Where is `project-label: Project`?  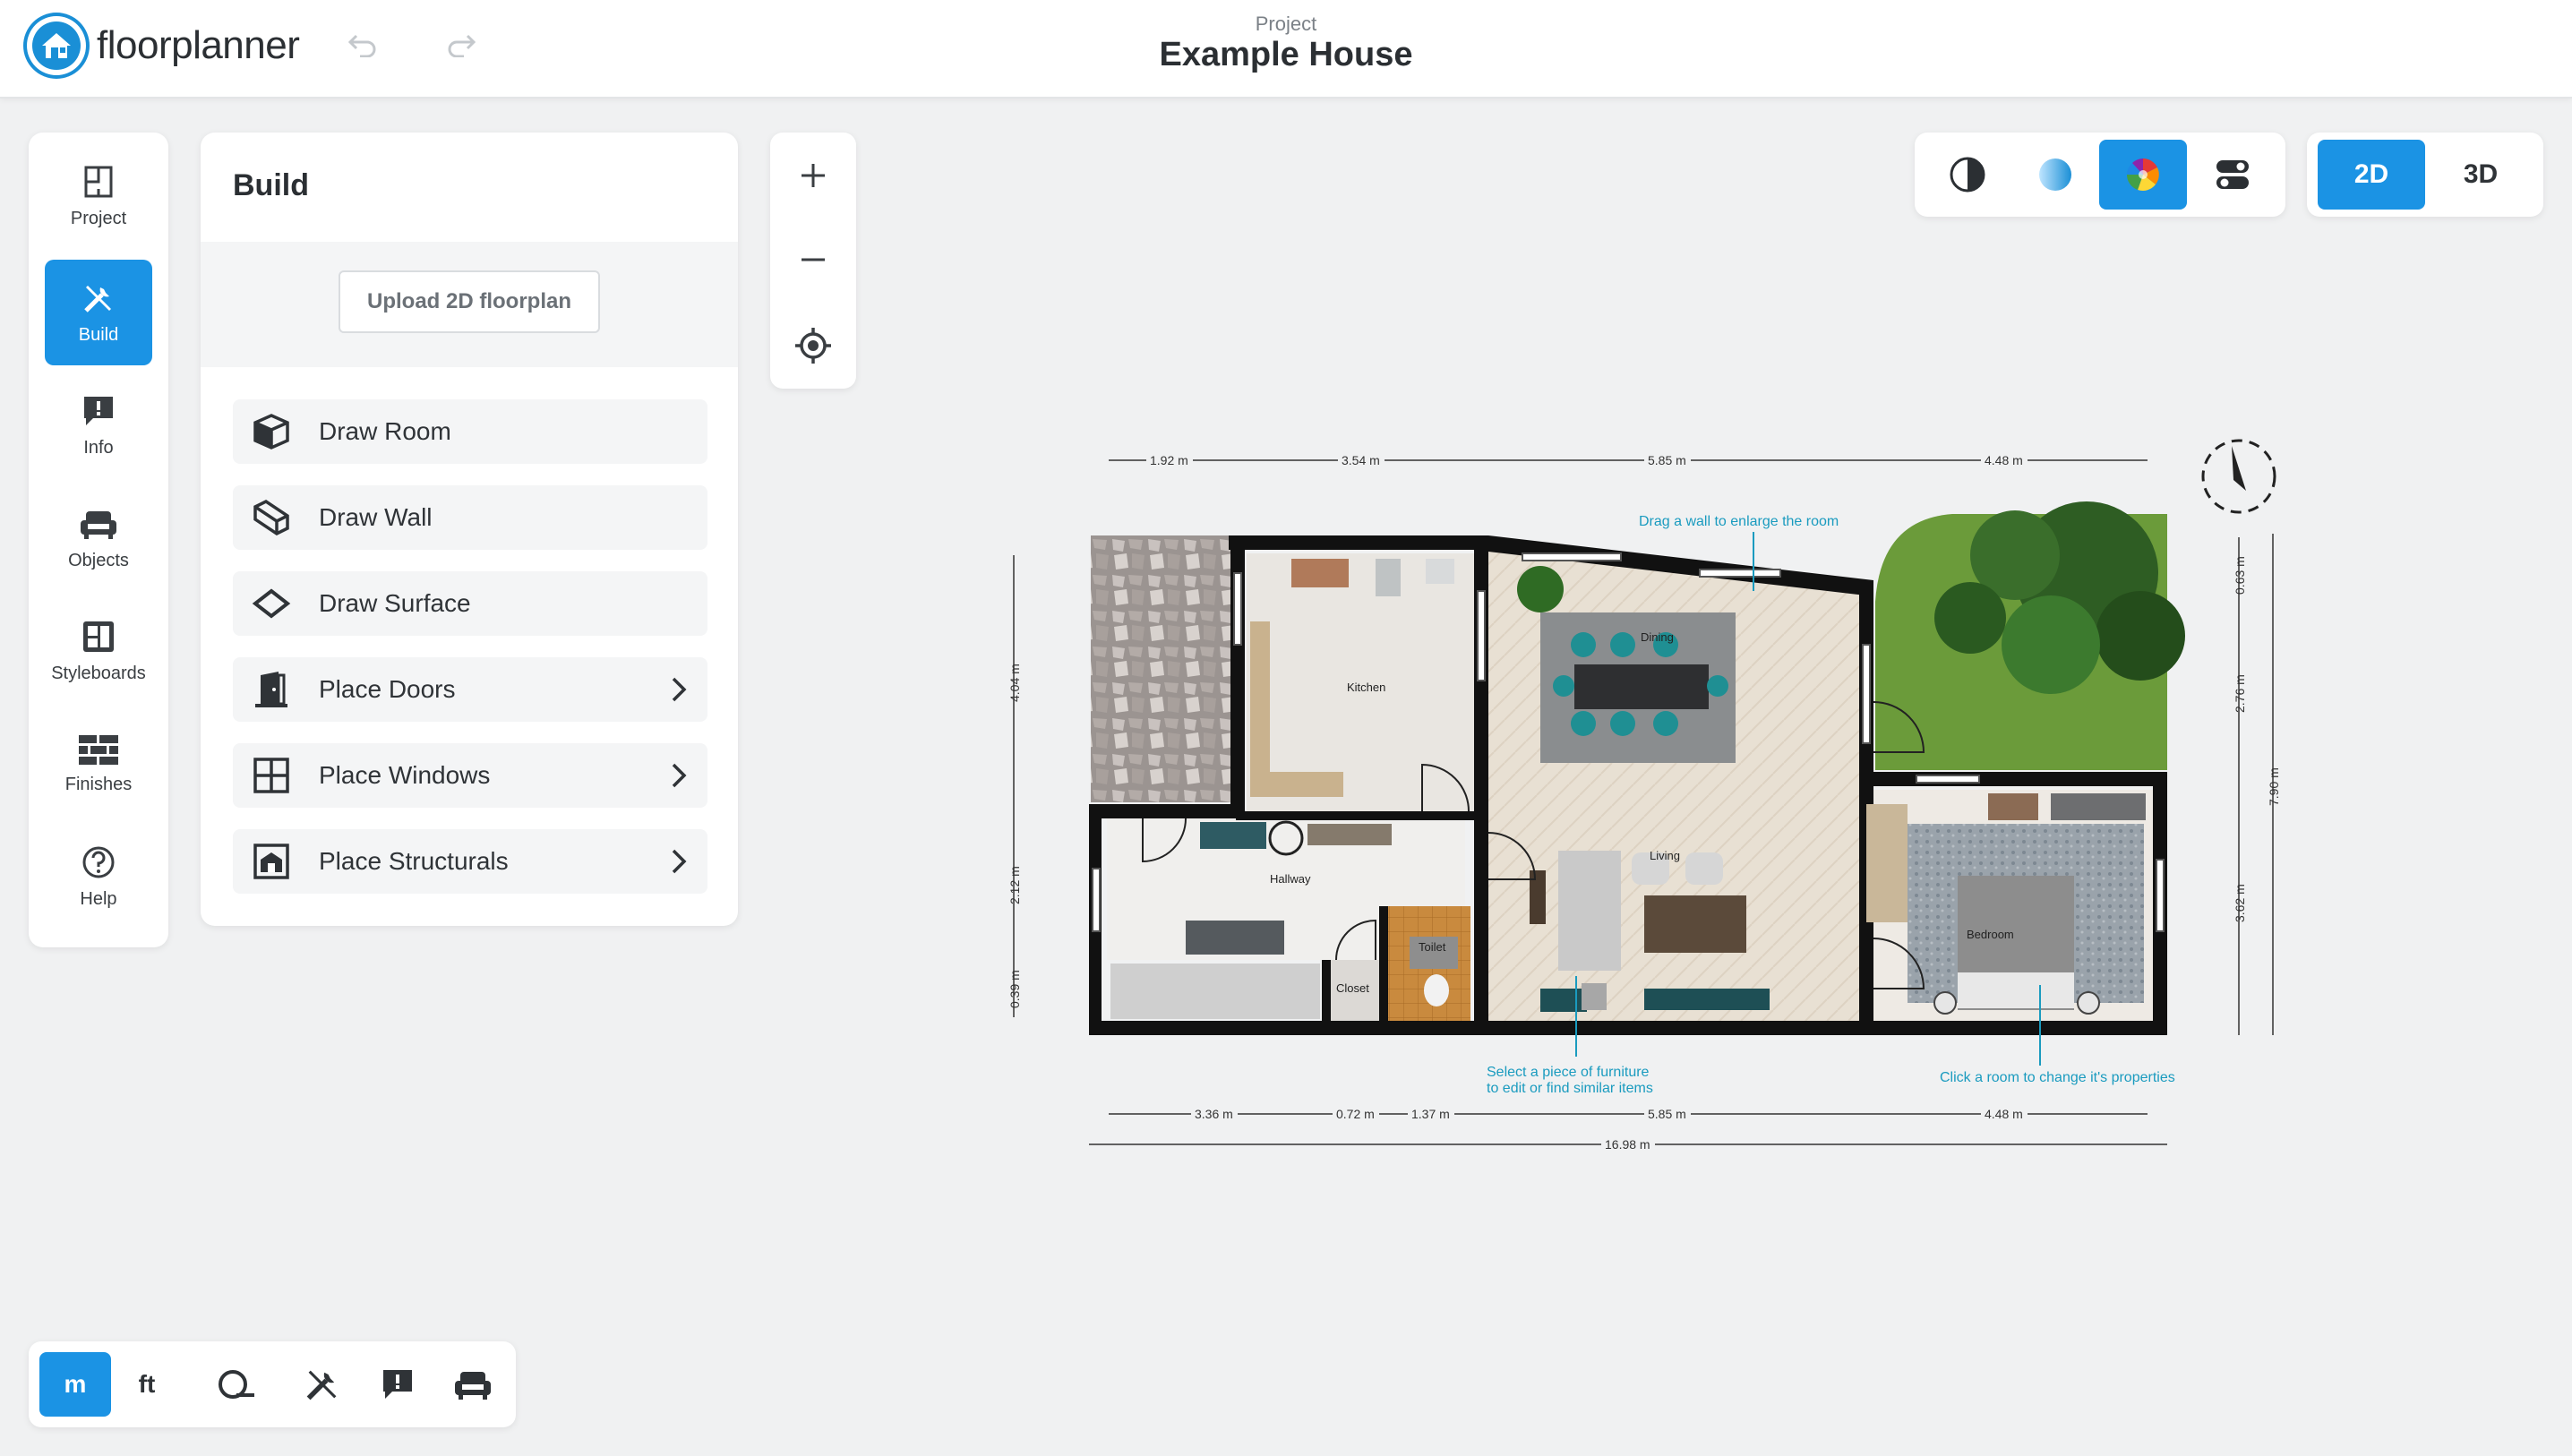
project-label: Project is located at coordinates (1286, 24).